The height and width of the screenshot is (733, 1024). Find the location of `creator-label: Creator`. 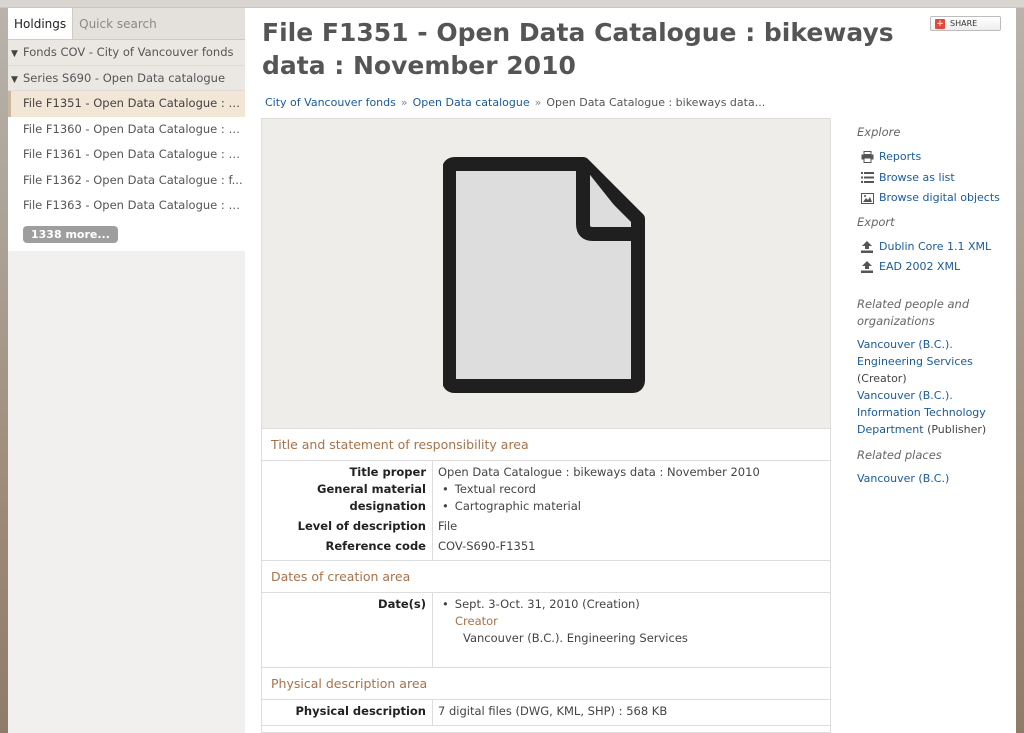

creator-label: Creator is located at coordinates (476, 621).